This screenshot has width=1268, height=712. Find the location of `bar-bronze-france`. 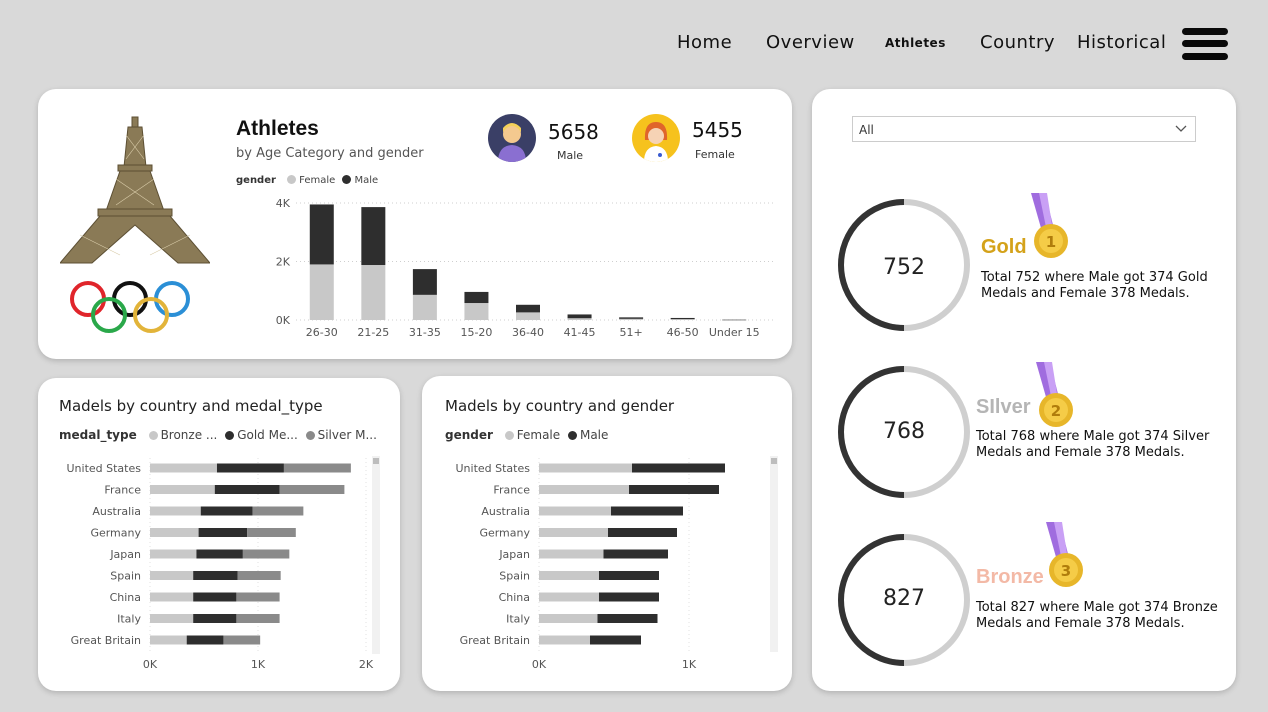

bar-bronze-france is located at coordinates (182, 489).